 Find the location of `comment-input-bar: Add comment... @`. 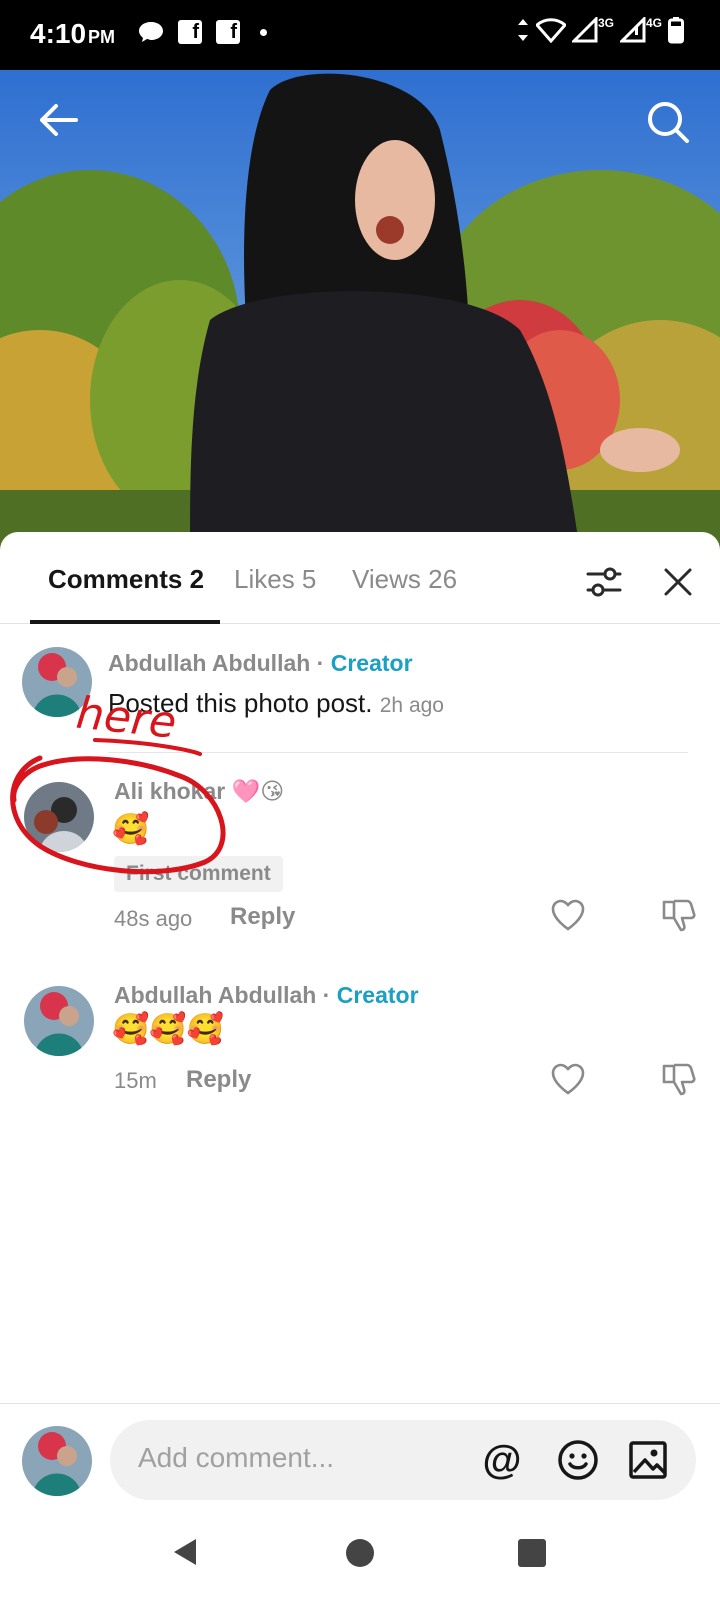

comment-input-bar: Add comment... @ is located at coordinates (360, 1459).